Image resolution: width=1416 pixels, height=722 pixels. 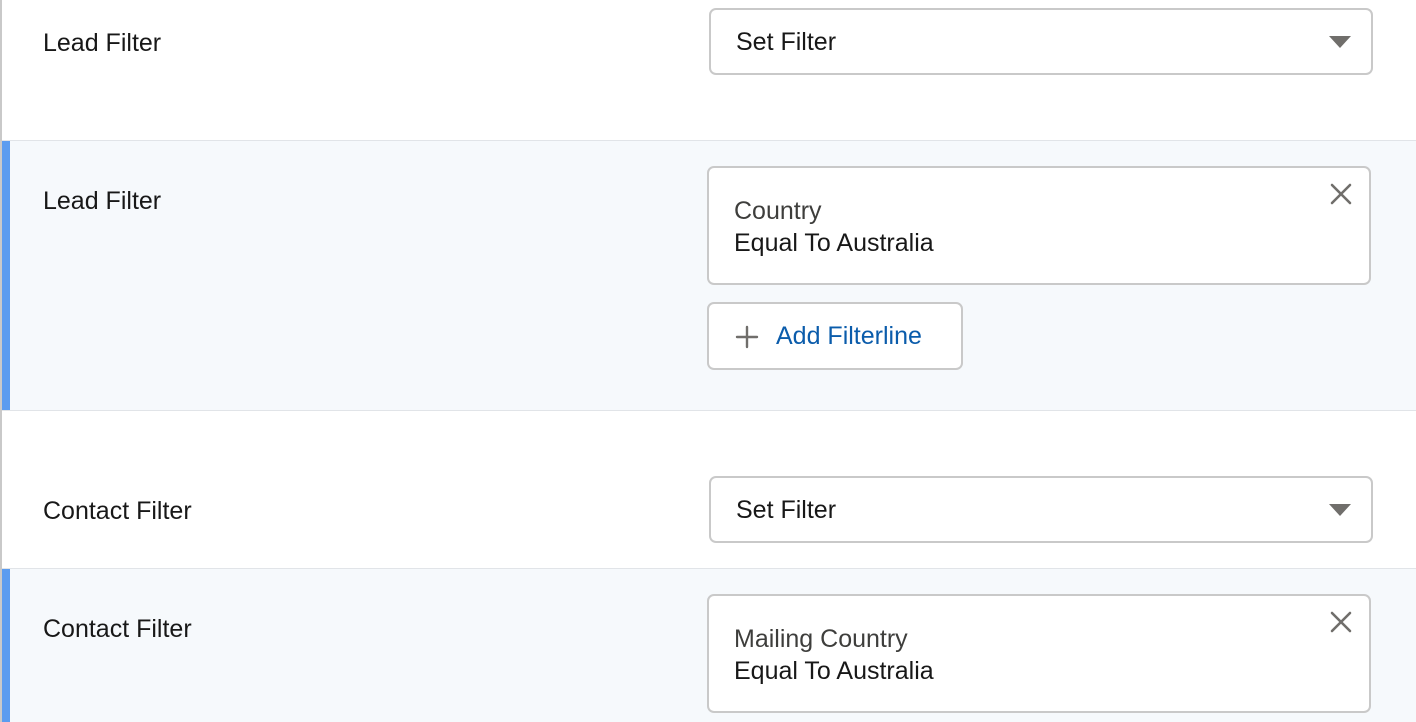 I want to click on lead-filter-editor-label: Lead Filter, so click(x=102, y=201).